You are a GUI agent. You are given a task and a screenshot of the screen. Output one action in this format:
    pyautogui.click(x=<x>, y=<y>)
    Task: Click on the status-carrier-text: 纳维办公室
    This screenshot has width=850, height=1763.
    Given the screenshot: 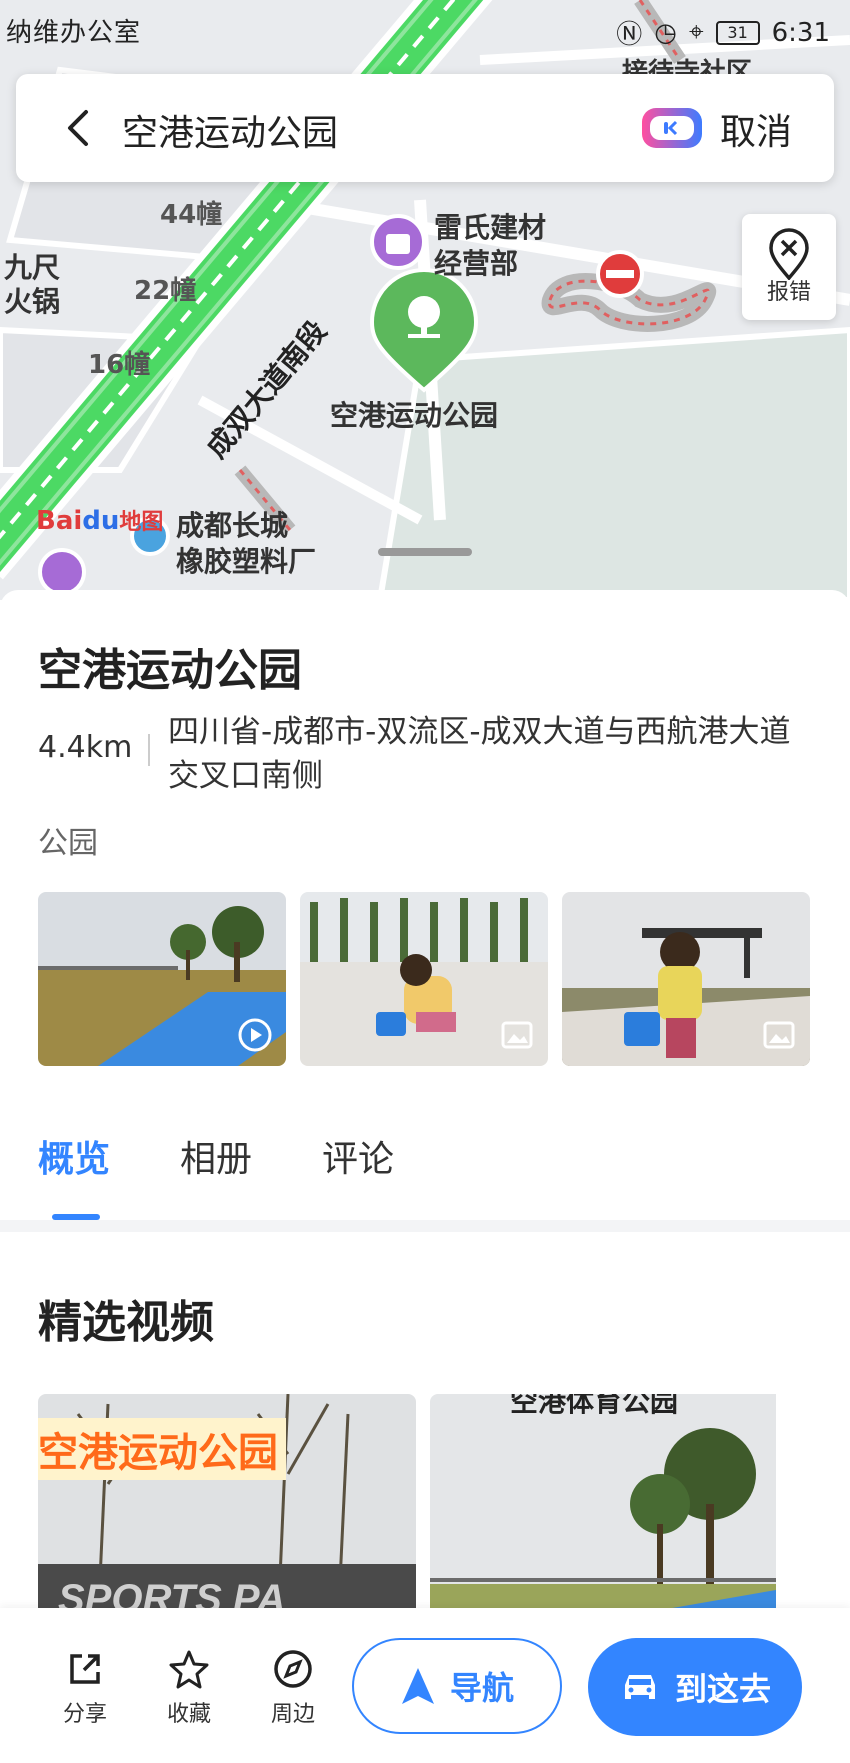 What is the action you would take?
    pyautogui.click(x=74, y=33)
    